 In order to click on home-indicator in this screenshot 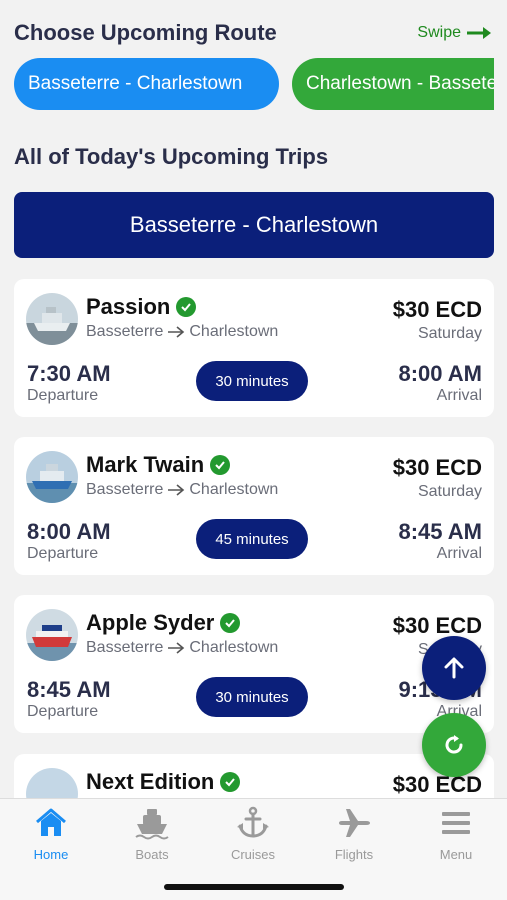, I will do `click(254, 887)`.